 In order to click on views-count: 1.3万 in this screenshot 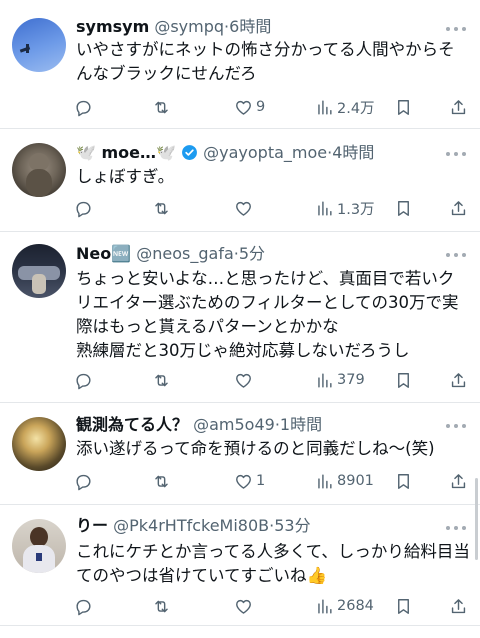, I will do `click(356, 209)`.